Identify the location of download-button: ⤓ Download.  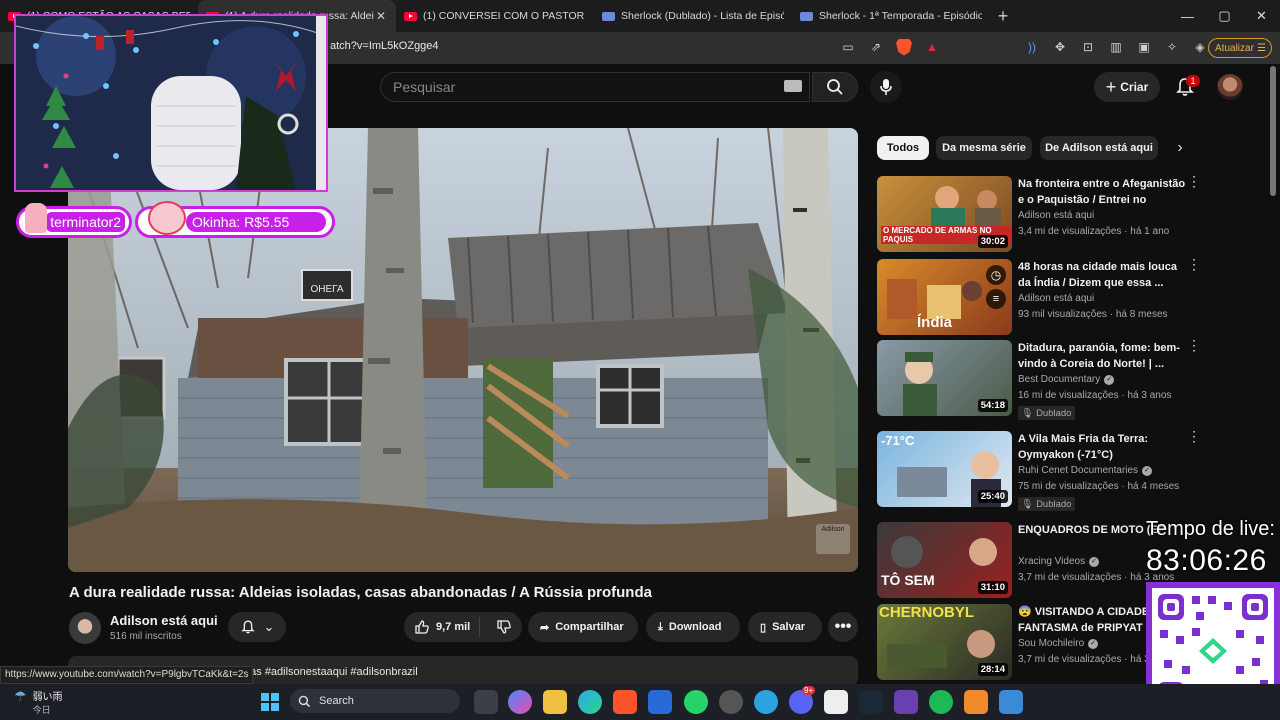
(693, 627).